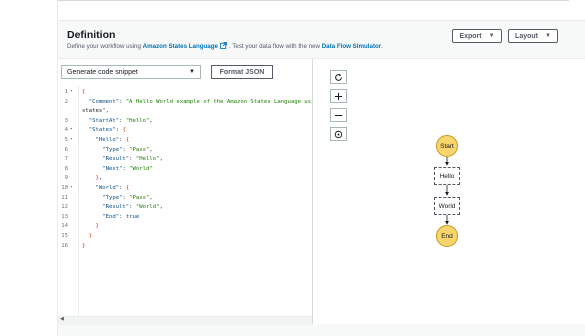 This screenshot has width=585, height=336. What do you see at coordinates (112, 188) in the screenshot?
I see `code-text: "World": {` at bounding box center [112, 188].